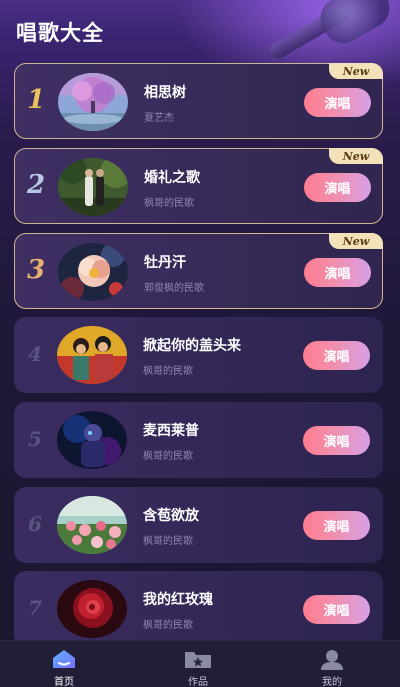 The image size is (400, 687). Describe the element at coordinates (198, 271) in the screenshot. I see `song-card: New 3 牡丹汗 郭俊枫的民歌 演唱` at that location.